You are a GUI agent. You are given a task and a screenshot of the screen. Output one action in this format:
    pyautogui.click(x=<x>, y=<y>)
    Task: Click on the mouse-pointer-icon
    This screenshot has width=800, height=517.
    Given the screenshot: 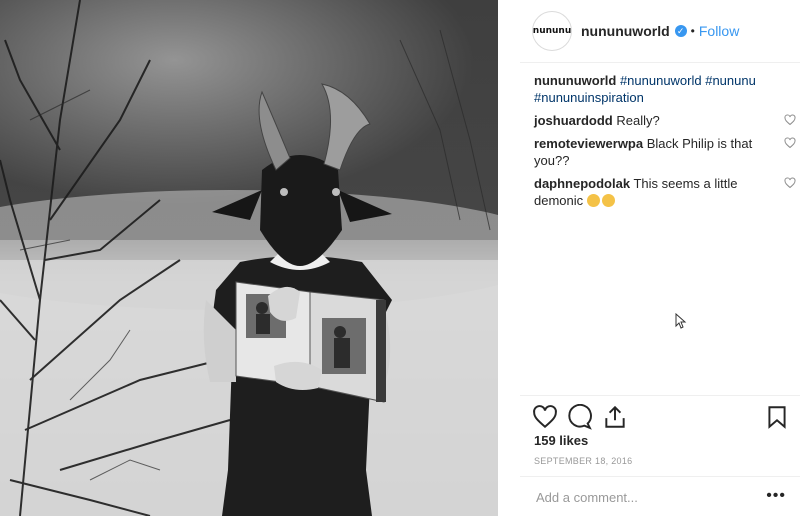 What is the action you would take?
    pyautogui.click(x=681, y=321)
    